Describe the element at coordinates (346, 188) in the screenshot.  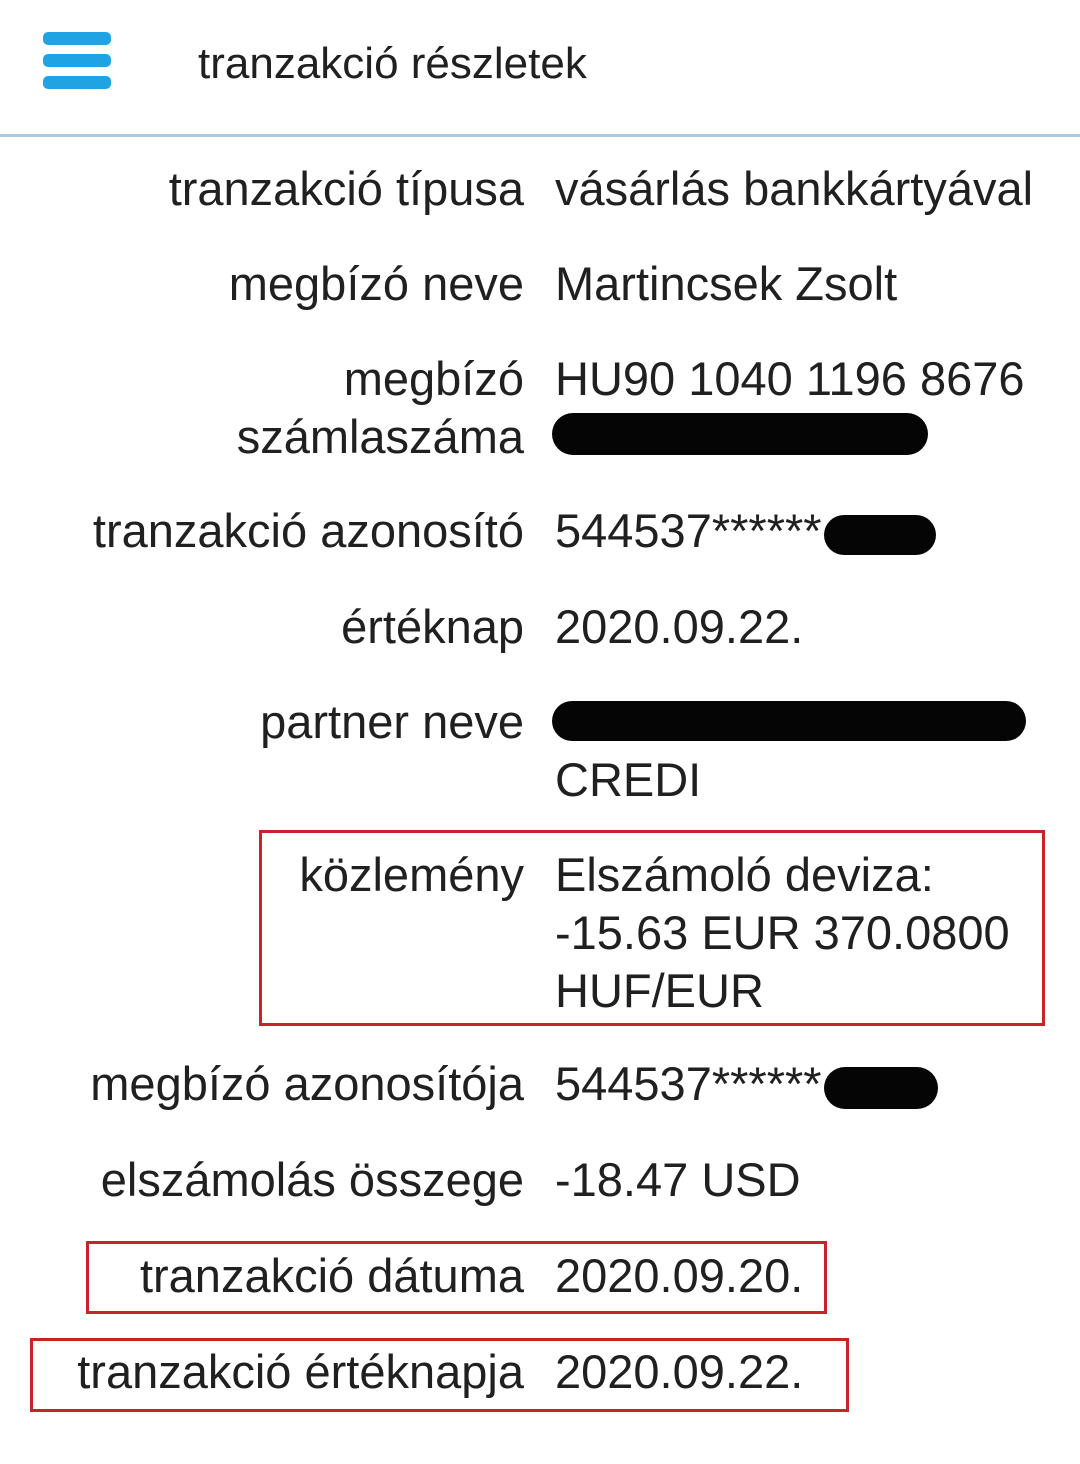
I see `type-label: tranzakció típusa` at that location.